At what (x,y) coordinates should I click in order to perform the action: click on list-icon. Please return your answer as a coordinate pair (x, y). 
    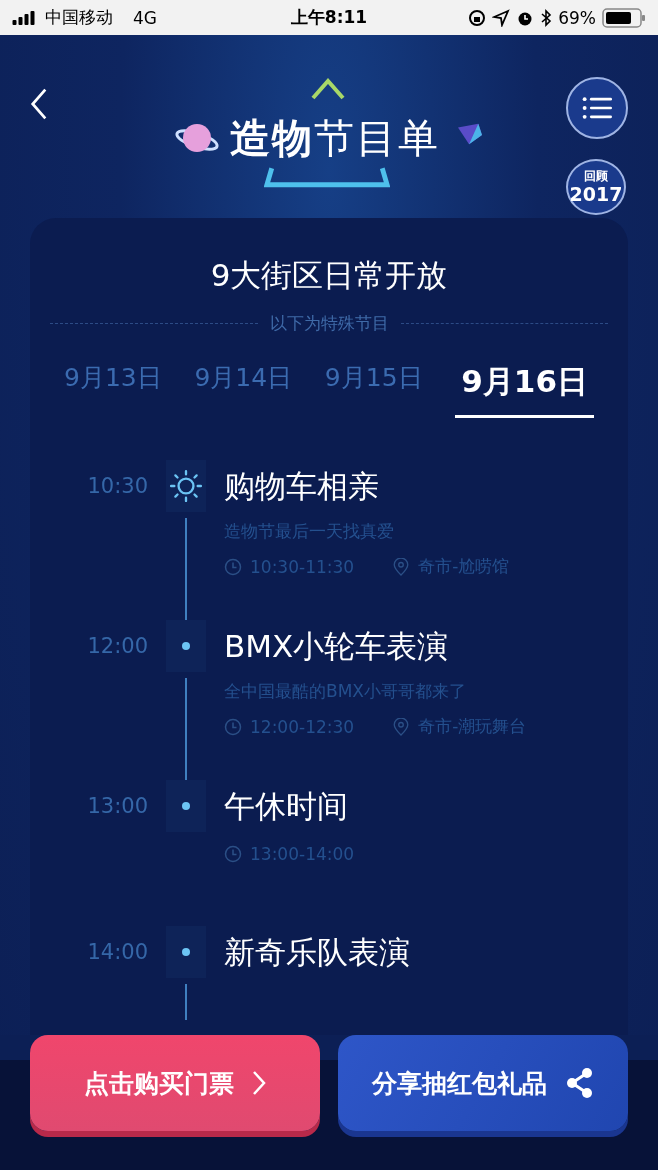
    Looking at the image, I should click on (597, 108).